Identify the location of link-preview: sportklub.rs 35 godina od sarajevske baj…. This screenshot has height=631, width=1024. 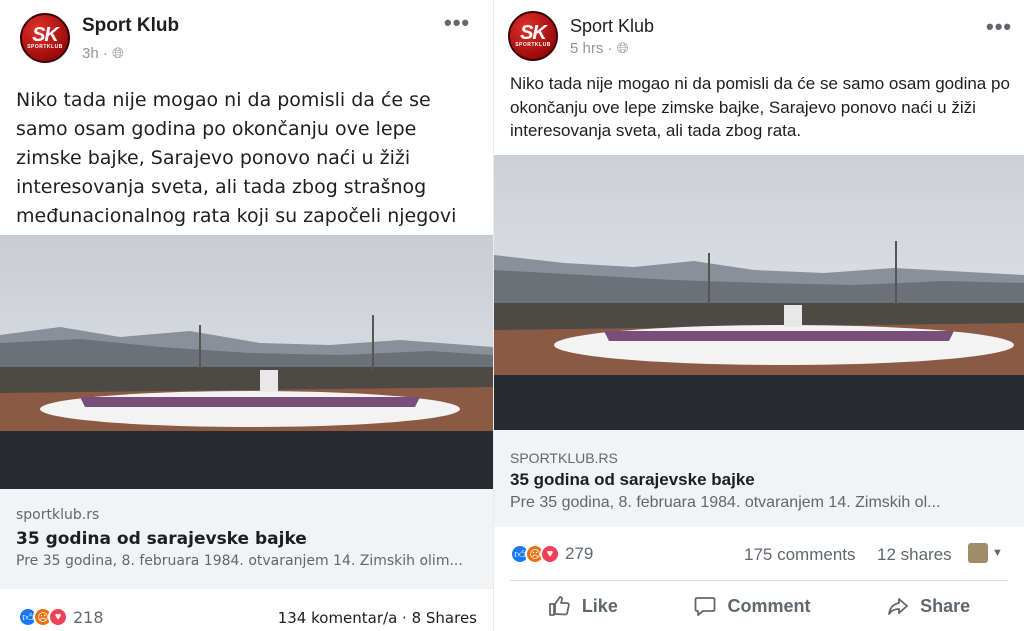
(246, 539).